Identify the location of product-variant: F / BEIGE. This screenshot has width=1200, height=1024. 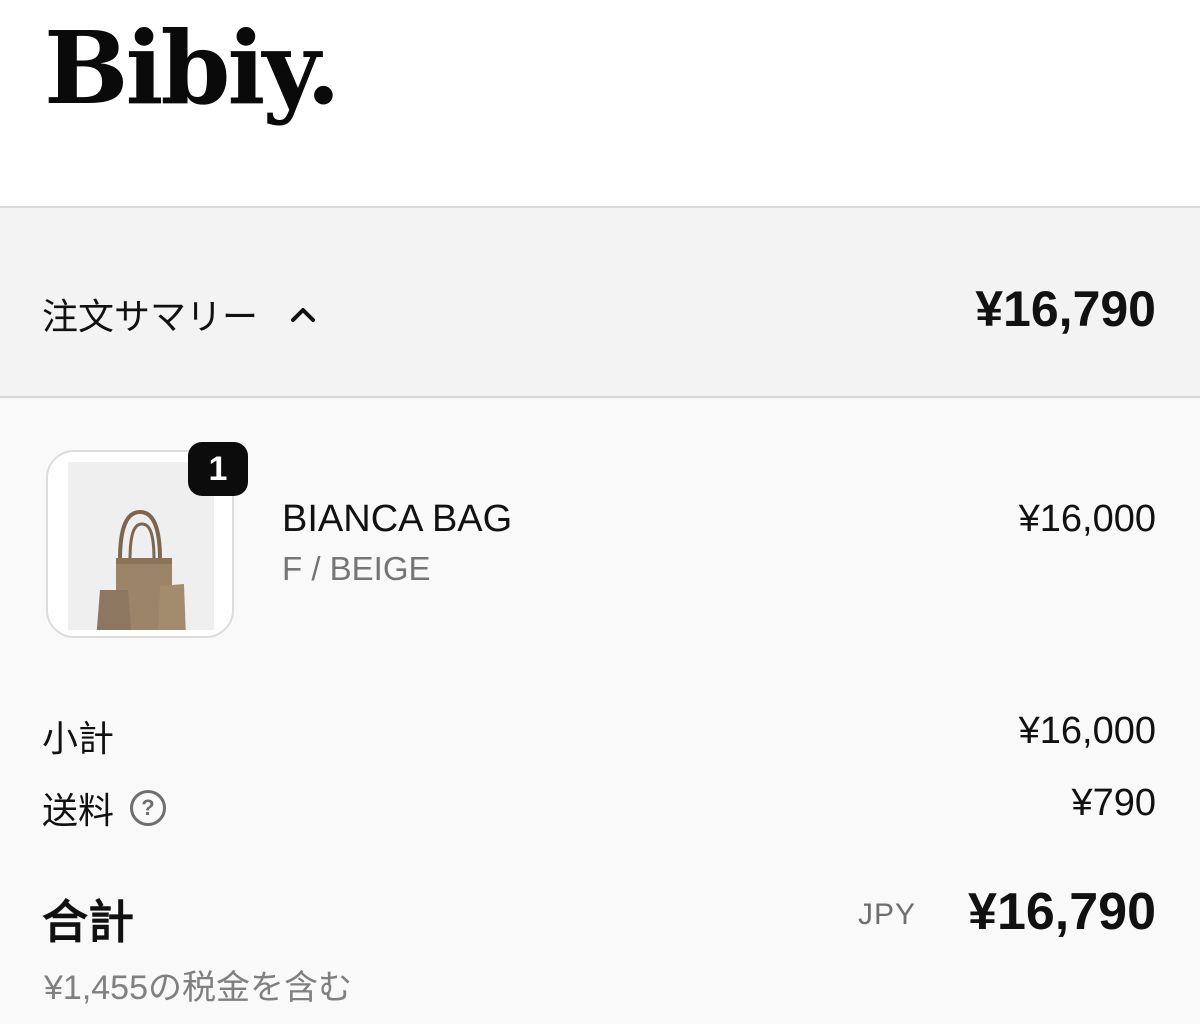
(356, 568).